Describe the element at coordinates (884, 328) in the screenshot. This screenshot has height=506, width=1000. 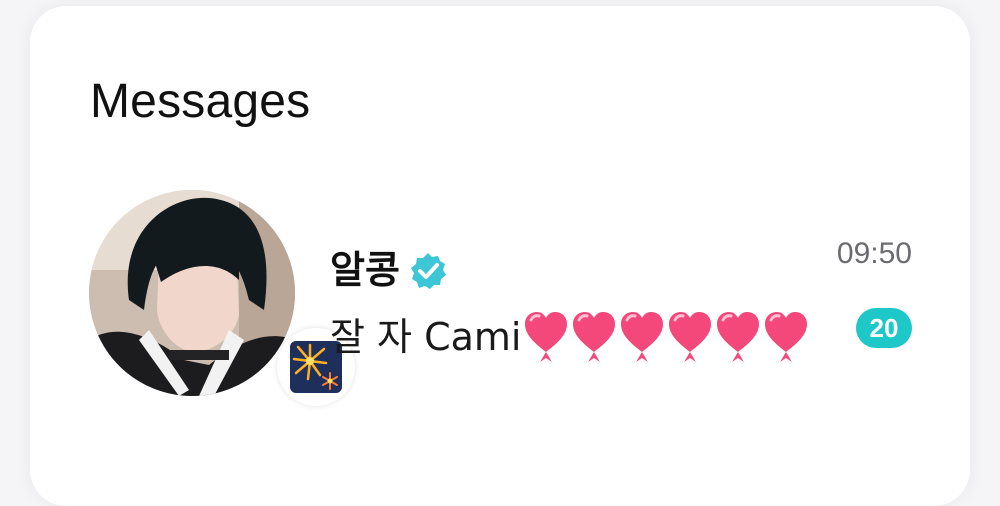
I see `unread-count-badge: 20` at that location.